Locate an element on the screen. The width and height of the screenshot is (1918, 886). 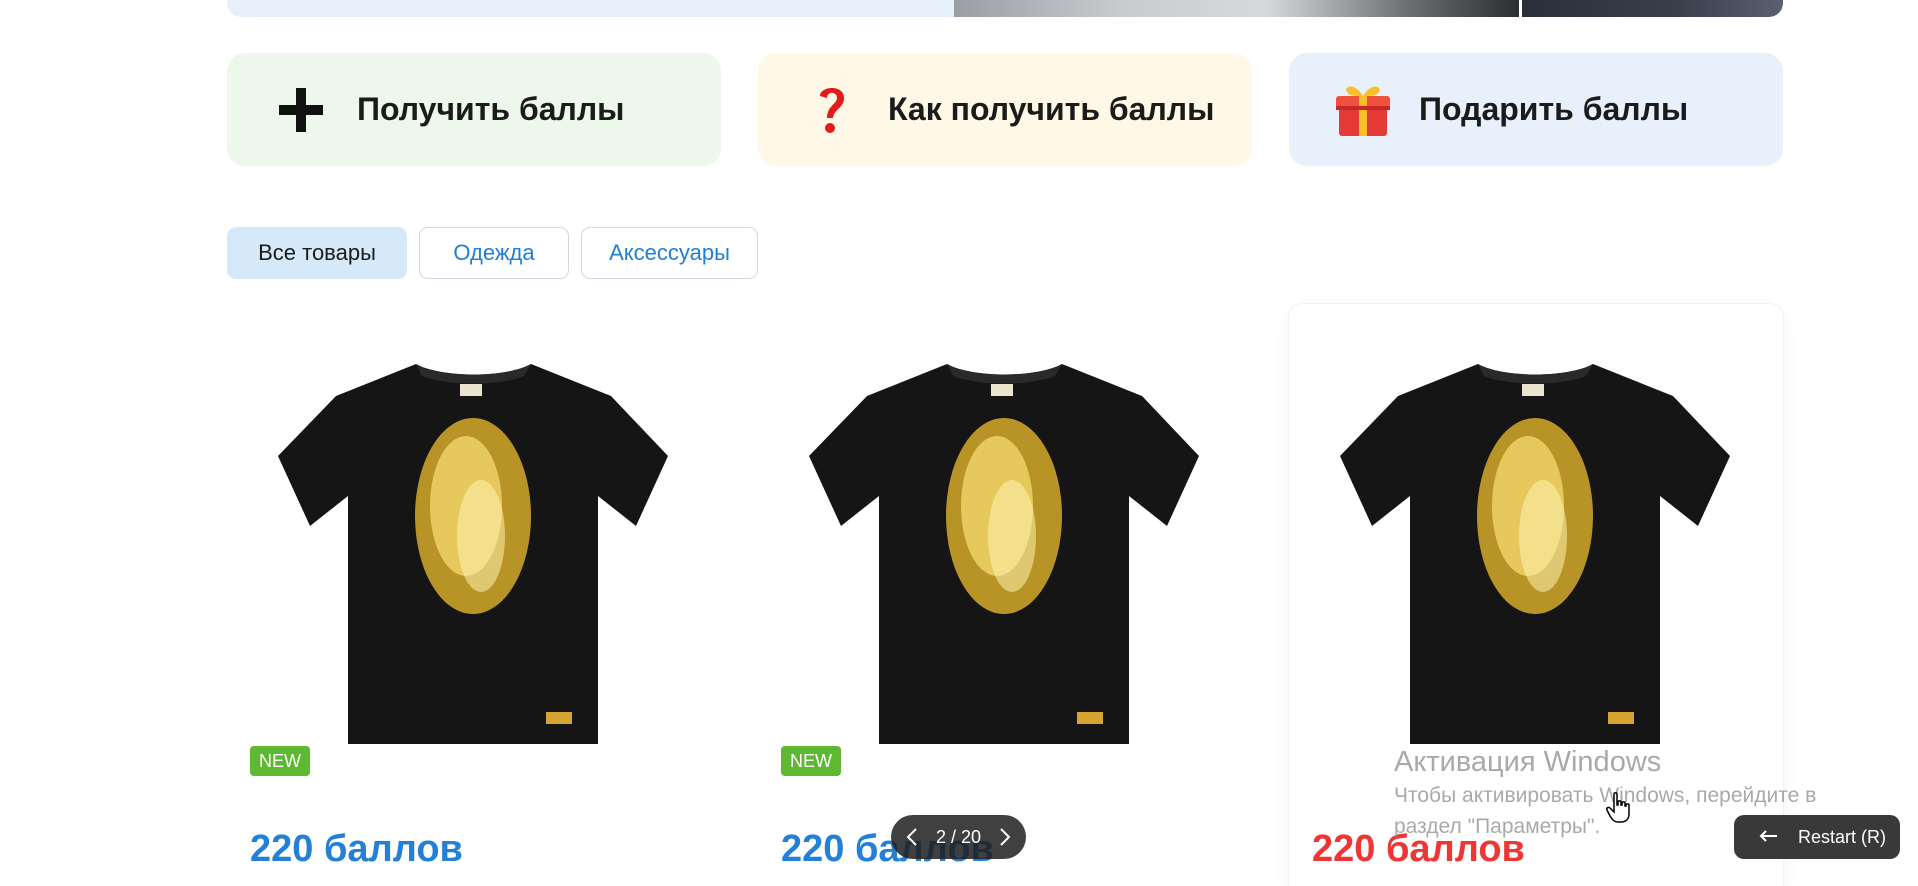
get-points-card: Получить баллы is located at coordinates (474, 109).